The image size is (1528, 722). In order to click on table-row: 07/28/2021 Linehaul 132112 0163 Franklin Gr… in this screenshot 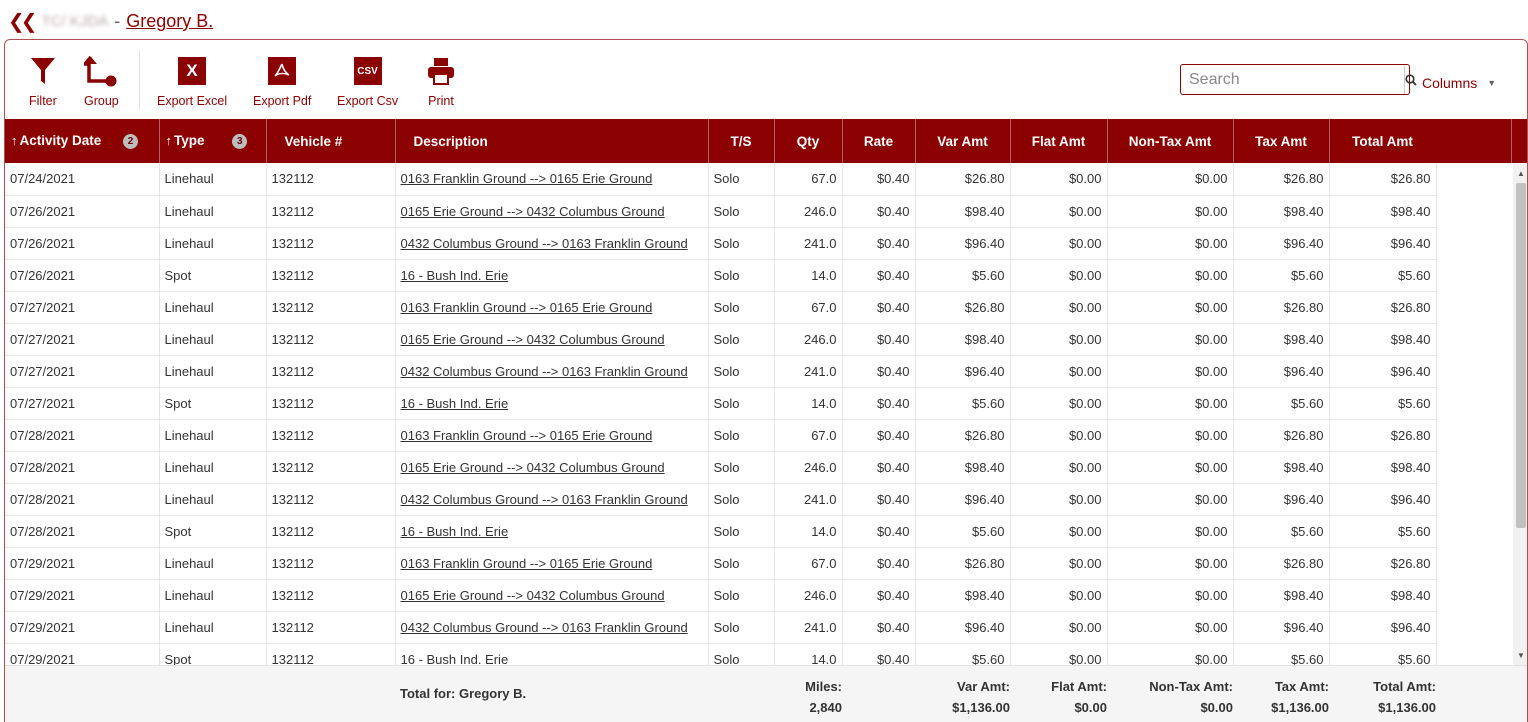, I will do `click(721, 435)`.